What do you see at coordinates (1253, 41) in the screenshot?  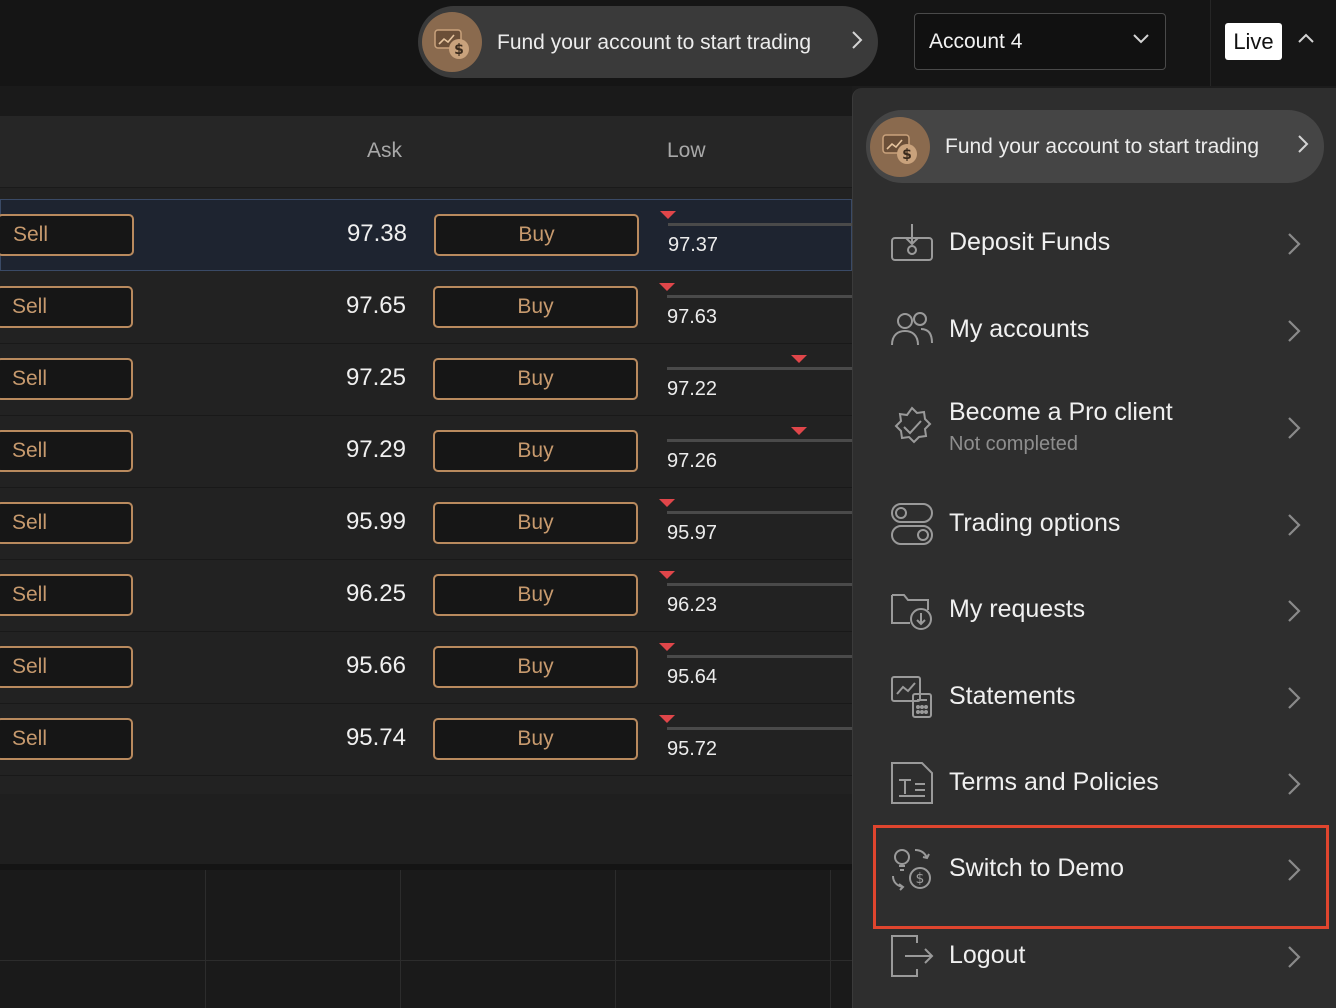 I see `live-mode-badge: Live` at bounding box center [1253, 41].